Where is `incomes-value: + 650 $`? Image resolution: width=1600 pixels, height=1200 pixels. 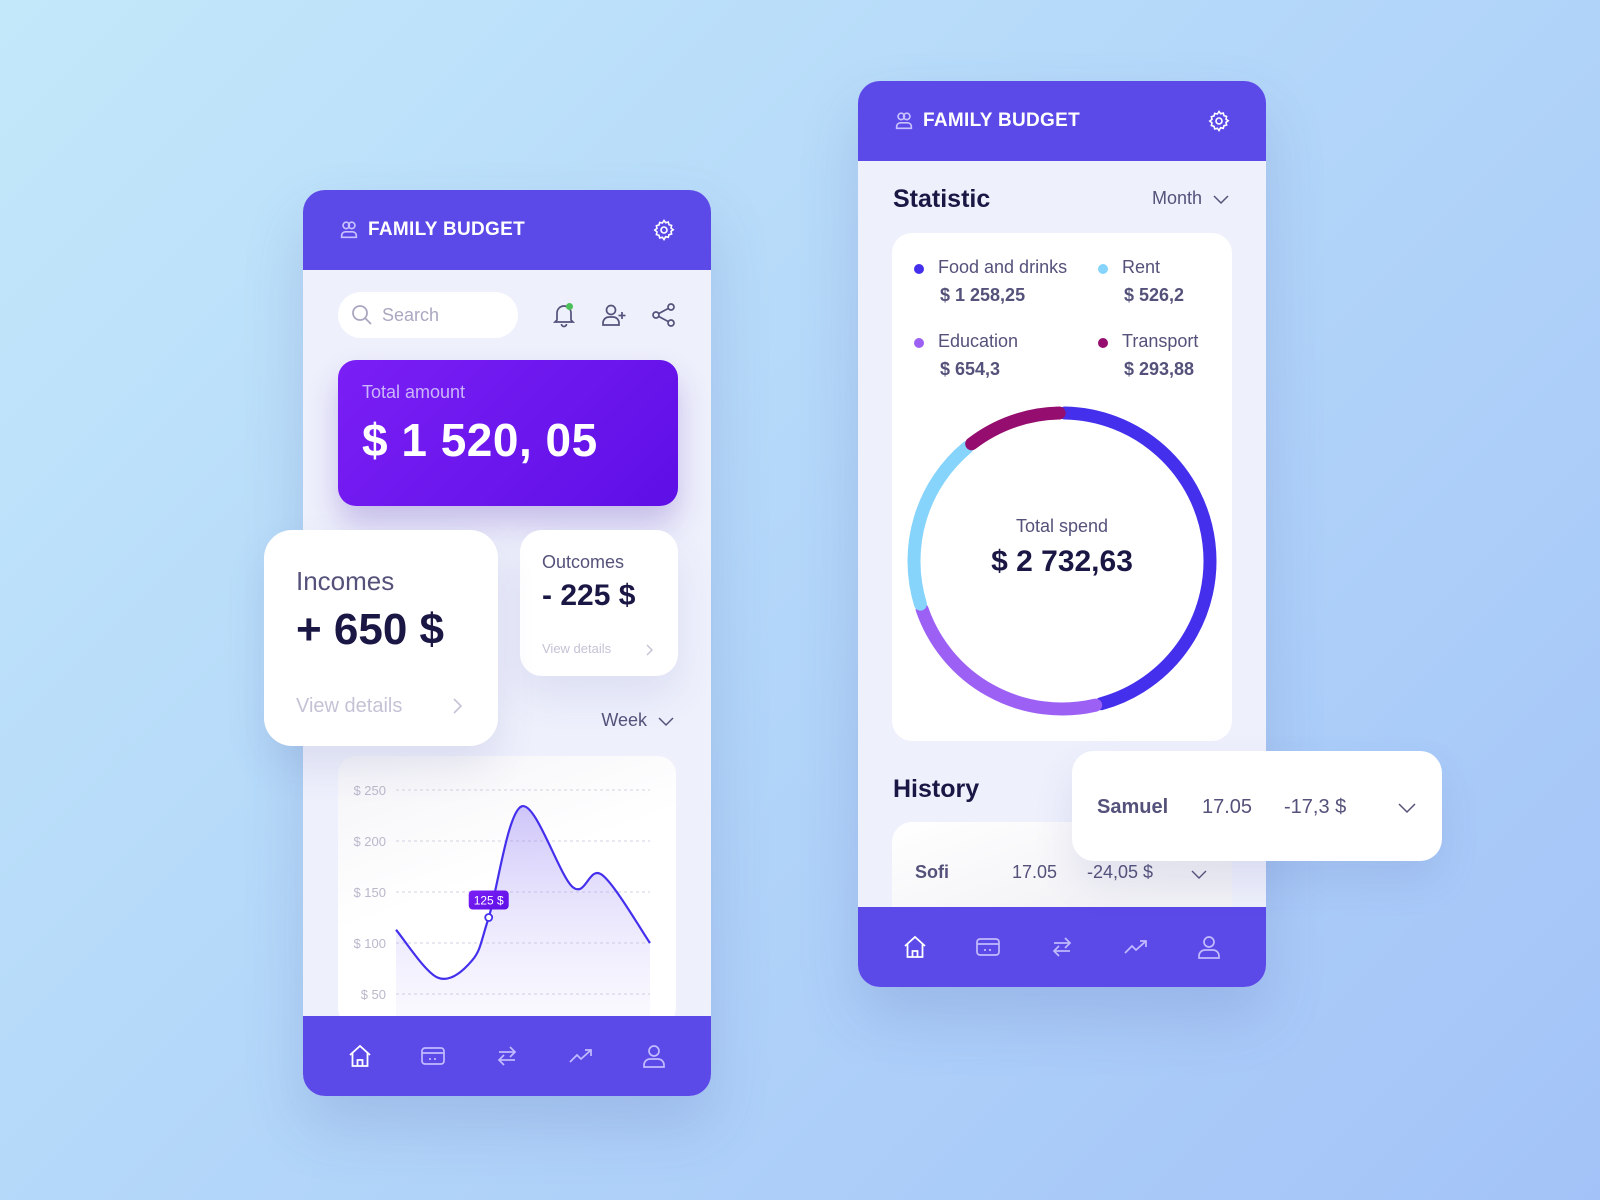
incomes-value: + 650 $ is located at coordinates (370, 629).